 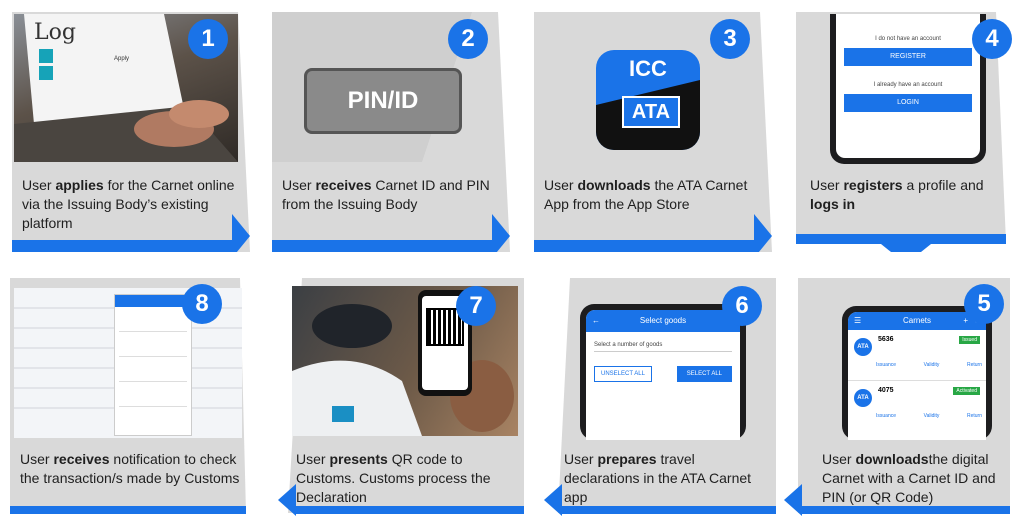 What do you see at coordinates (468, 39) in the screenshot?
I see `step-number-badge: 2` at bounding box center [468, 39].